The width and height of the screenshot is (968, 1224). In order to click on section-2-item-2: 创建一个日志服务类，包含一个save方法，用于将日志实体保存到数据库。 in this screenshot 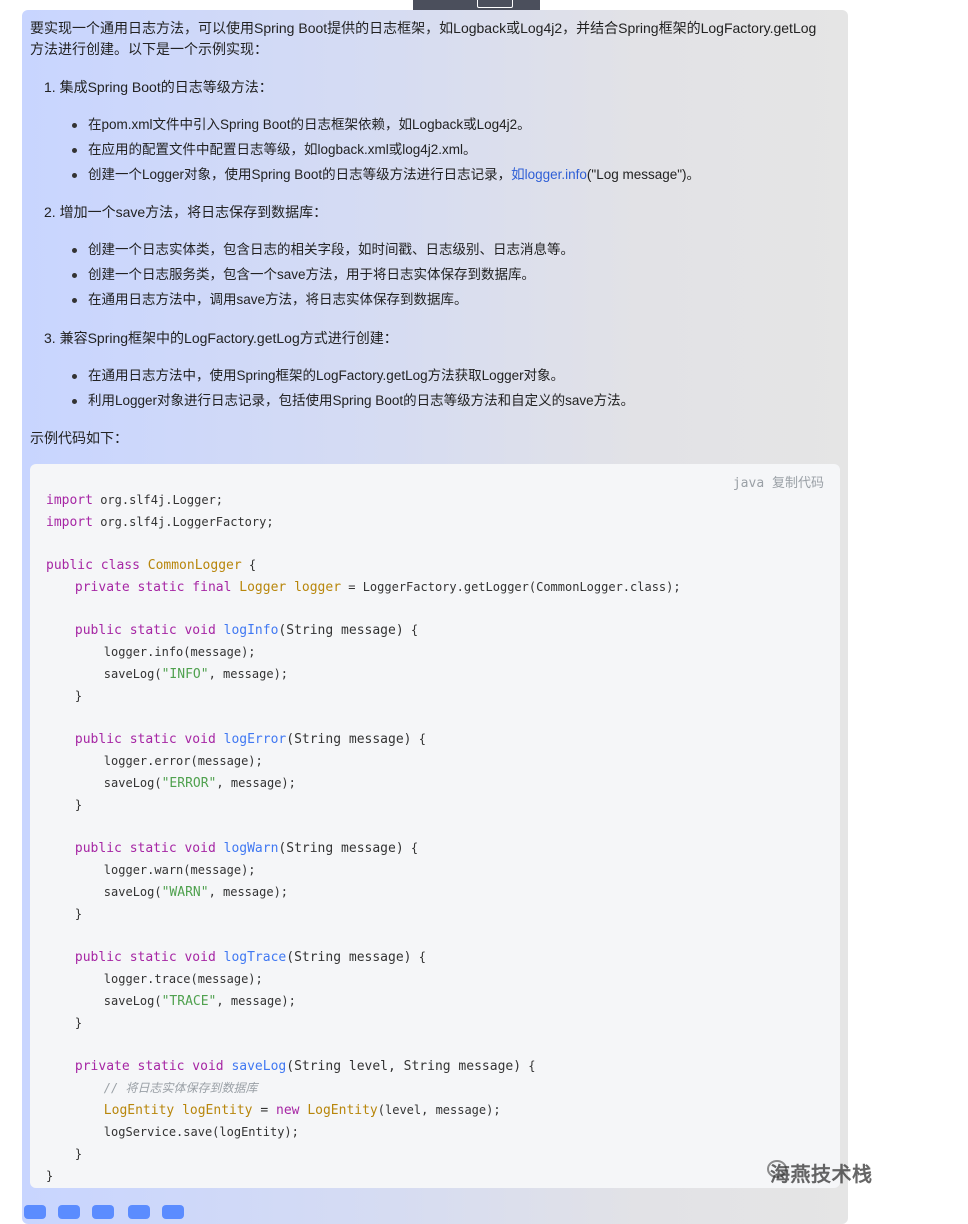, I will do `click(312, 274)`.